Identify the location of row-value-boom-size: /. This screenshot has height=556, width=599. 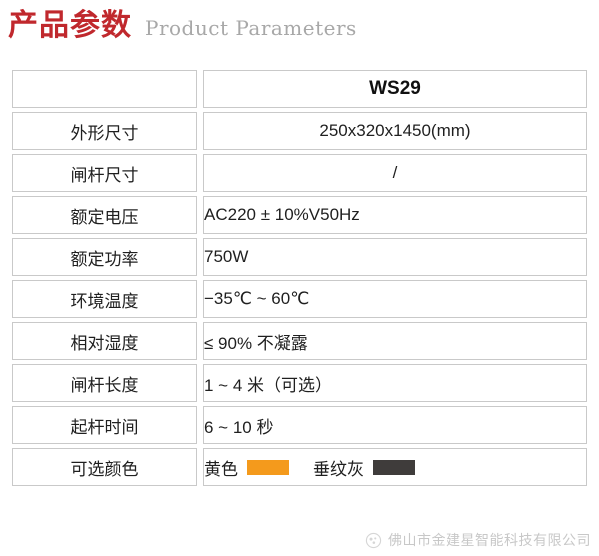
(395, 173).